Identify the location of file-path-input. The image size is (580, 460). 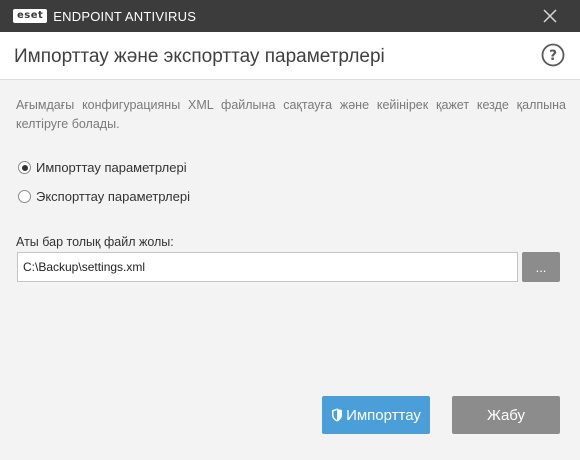
(267, 267).